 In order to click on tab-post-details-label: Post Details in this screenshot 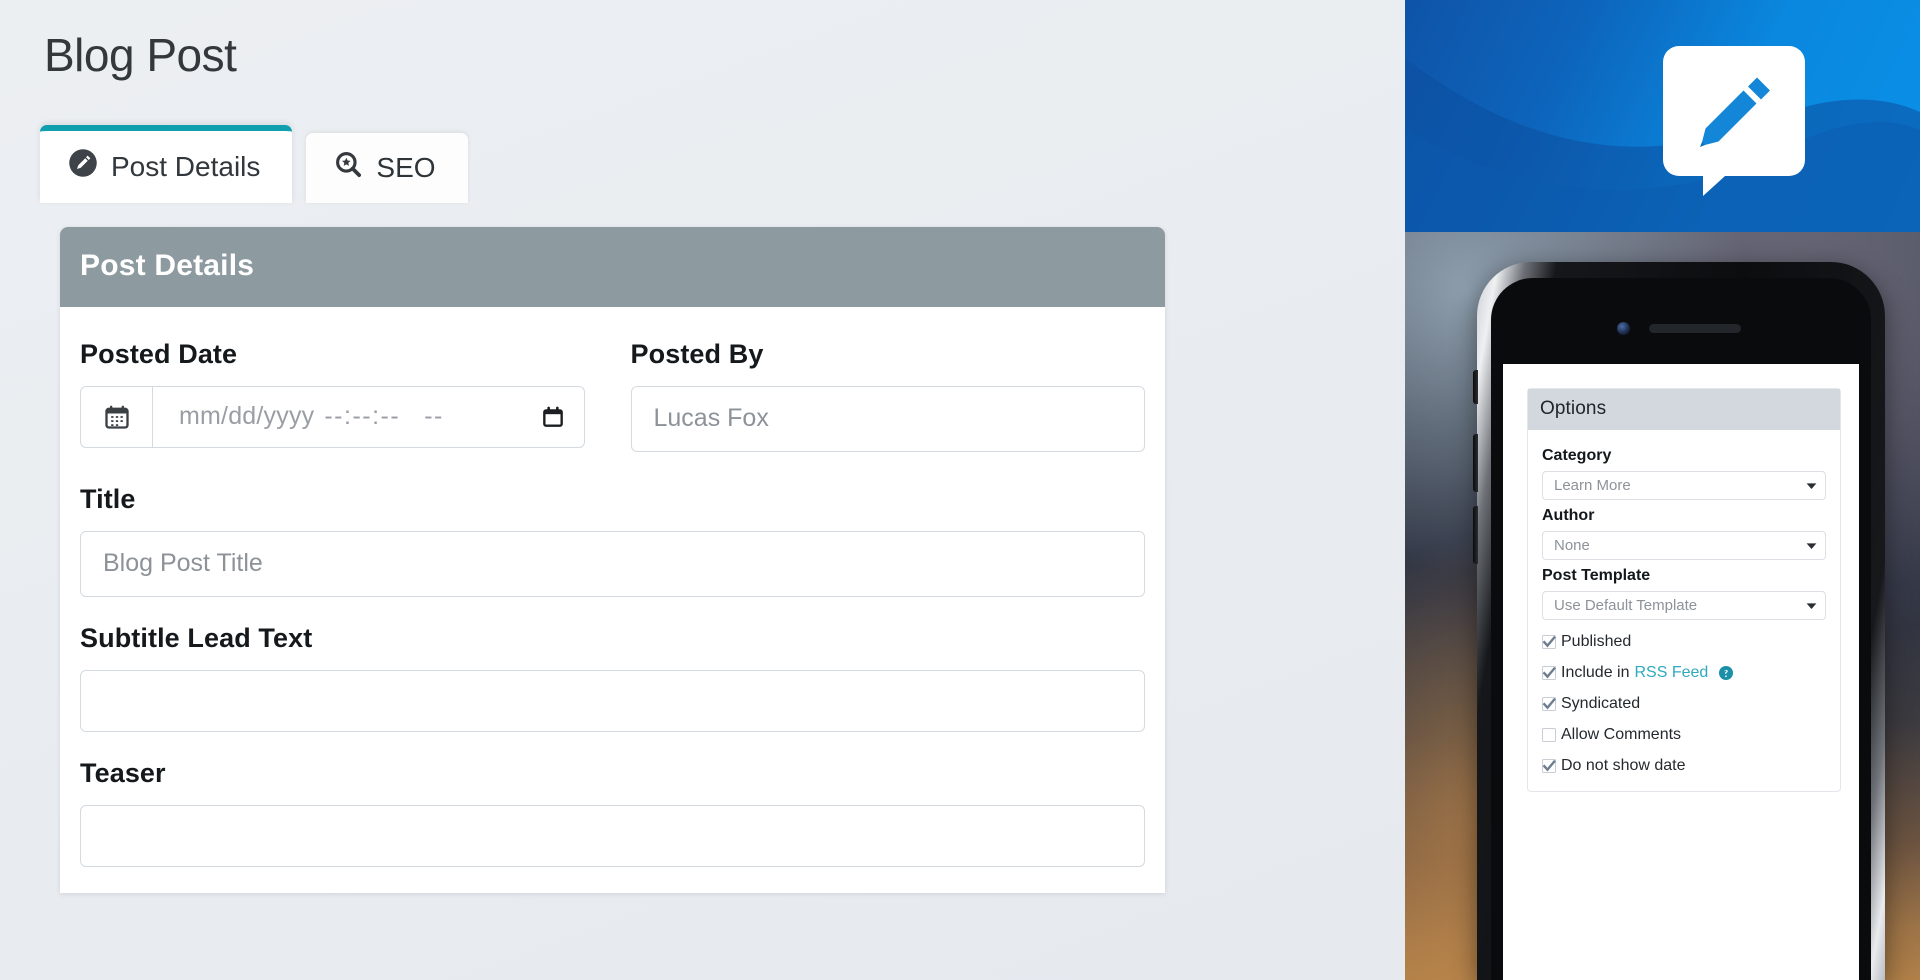, I will do `click(186, 166)`.